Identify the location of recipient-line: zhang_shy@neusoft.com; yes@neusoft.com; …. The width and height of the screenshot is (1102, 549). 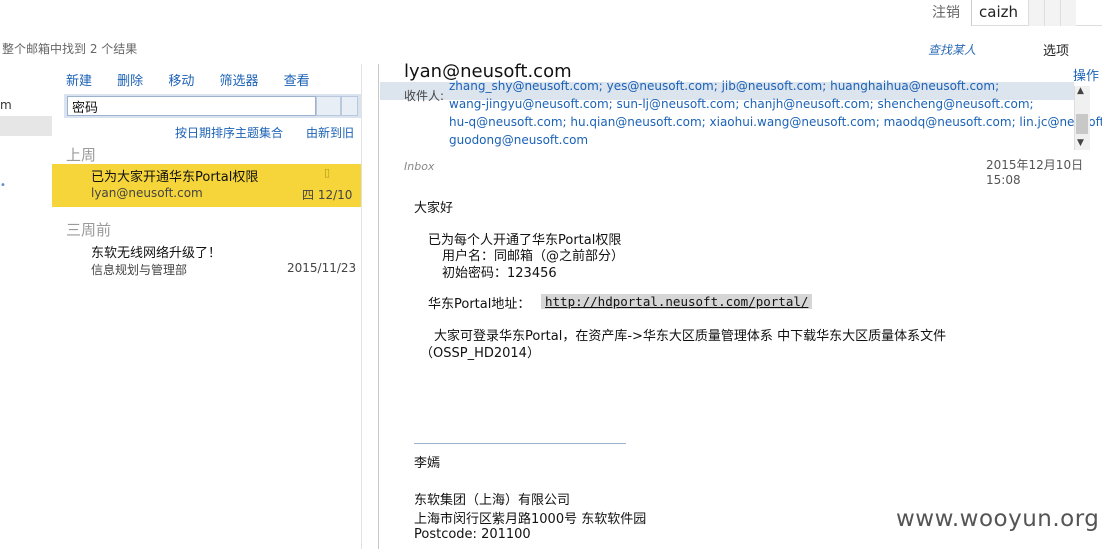
(724, 86).